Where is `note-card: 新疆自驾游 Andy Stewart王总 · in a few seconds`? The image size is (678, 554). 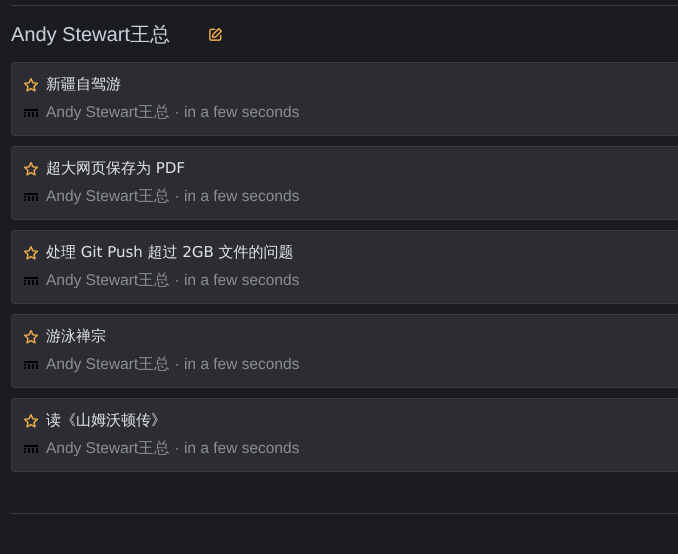
note-card: 新疆自驾游 Andy Stewart王总 · in a few seconds is located at coordinates (344, 99).